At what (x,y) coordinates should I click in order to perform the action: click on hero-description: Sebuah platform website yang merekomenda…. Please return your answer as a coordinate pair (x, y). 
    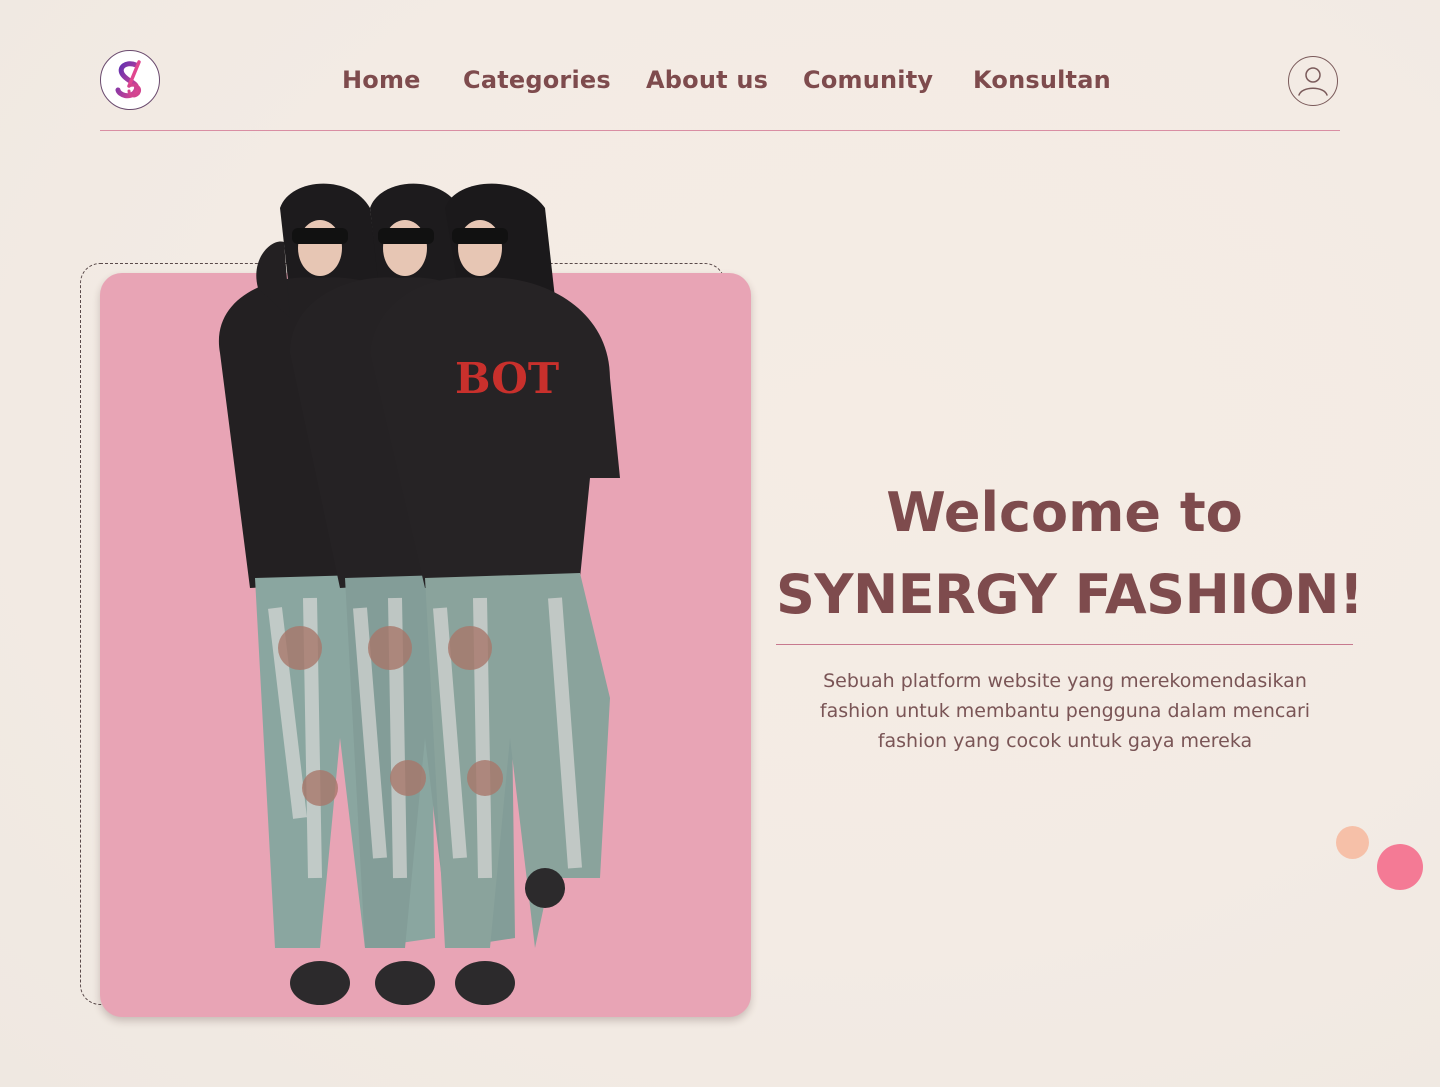
    Looking at the image, I should click on (1065, 711).